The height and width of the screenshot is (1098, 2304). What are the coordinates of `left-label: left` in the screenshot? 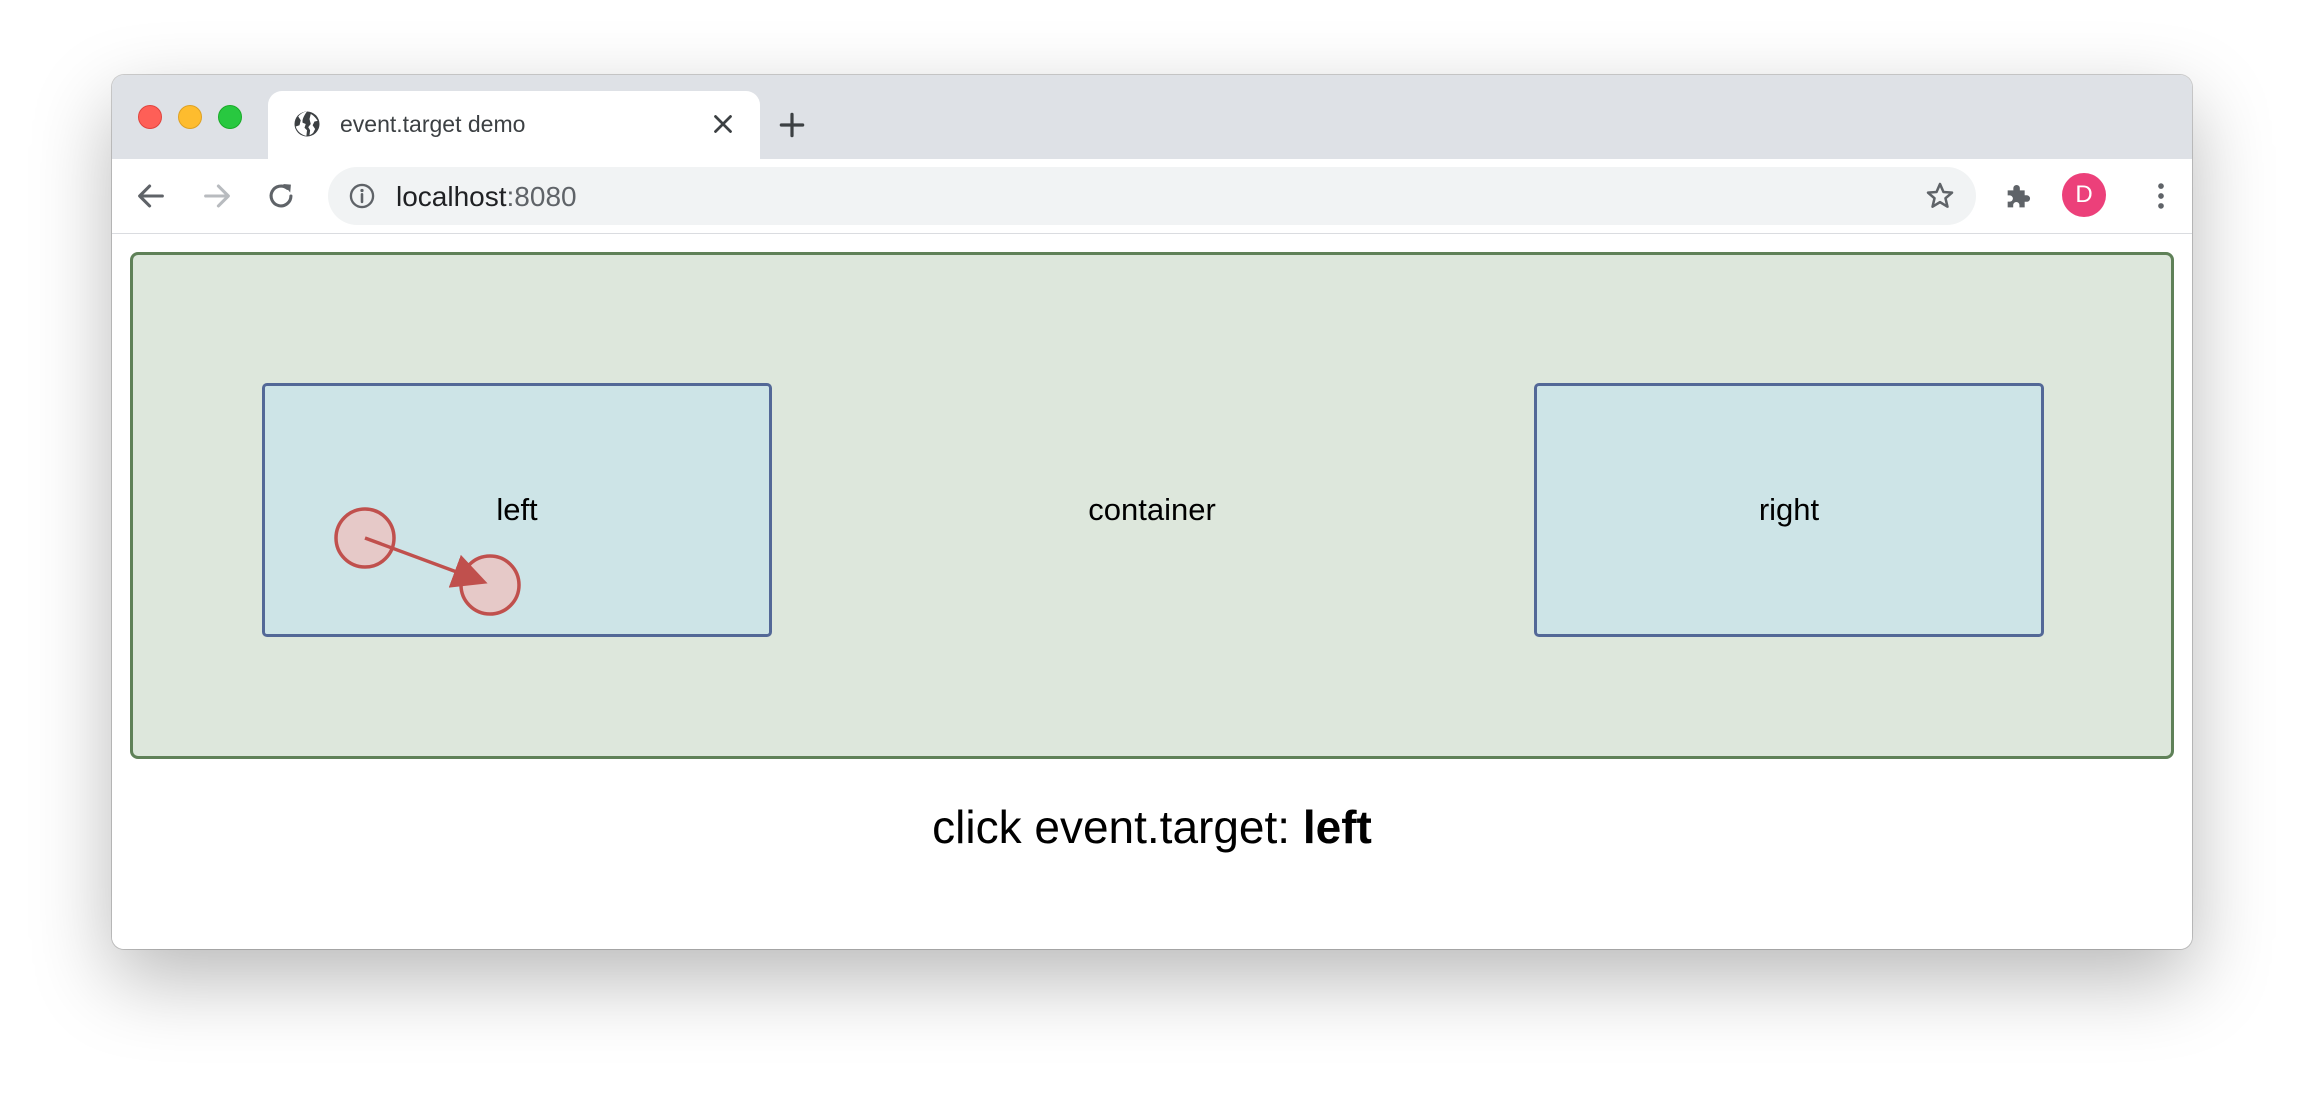 It's located at (517, 509).